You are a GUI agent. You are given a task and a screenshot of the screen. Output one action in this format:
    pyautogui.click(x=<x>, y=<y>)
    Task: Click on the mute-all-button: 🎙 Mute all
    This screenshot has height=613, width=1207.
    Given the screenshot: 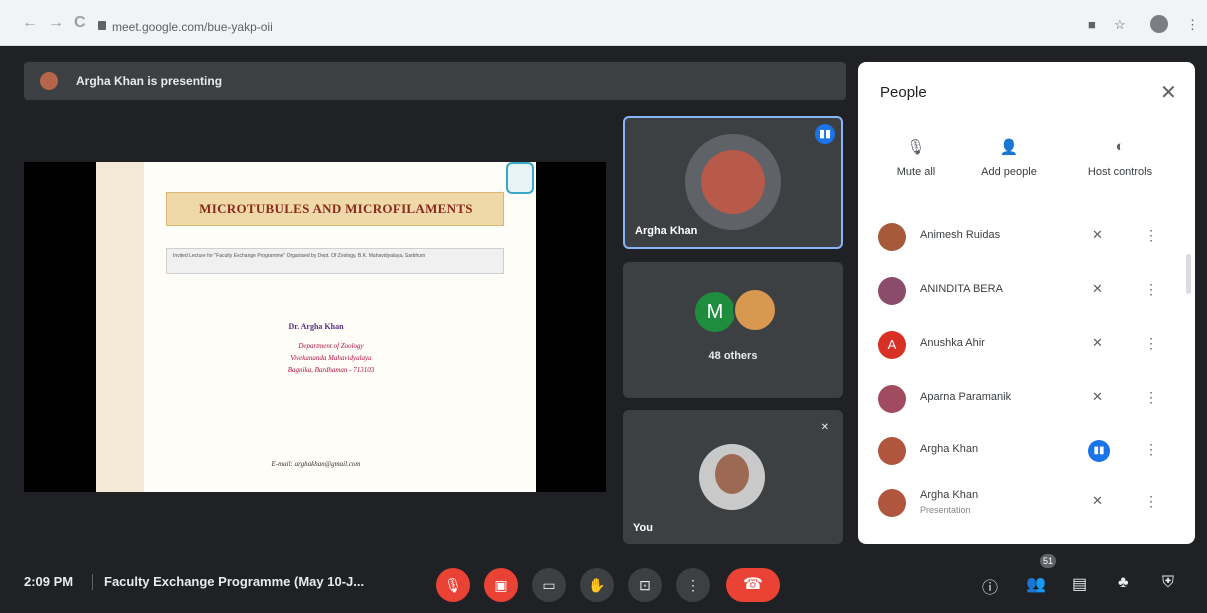 What is the action you would take?
    pyautogui.click(x=916, y=158)
    